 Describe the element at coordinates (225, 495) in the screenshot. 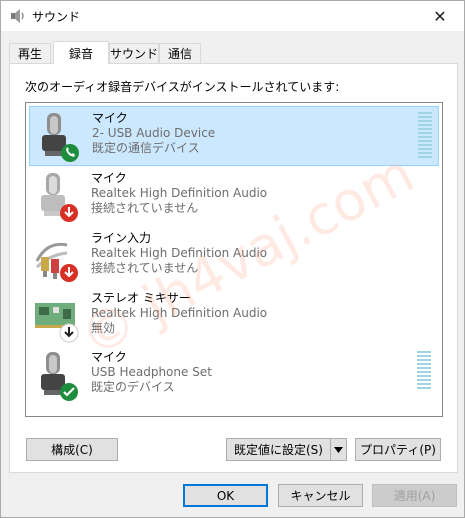

I see `ok-button: OK` at that location.